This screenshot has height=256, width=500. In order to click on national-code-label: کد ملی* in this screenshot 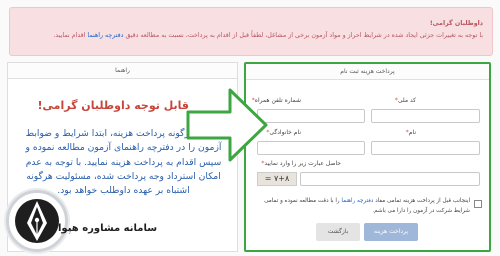, I will do `click(405, 100)`.